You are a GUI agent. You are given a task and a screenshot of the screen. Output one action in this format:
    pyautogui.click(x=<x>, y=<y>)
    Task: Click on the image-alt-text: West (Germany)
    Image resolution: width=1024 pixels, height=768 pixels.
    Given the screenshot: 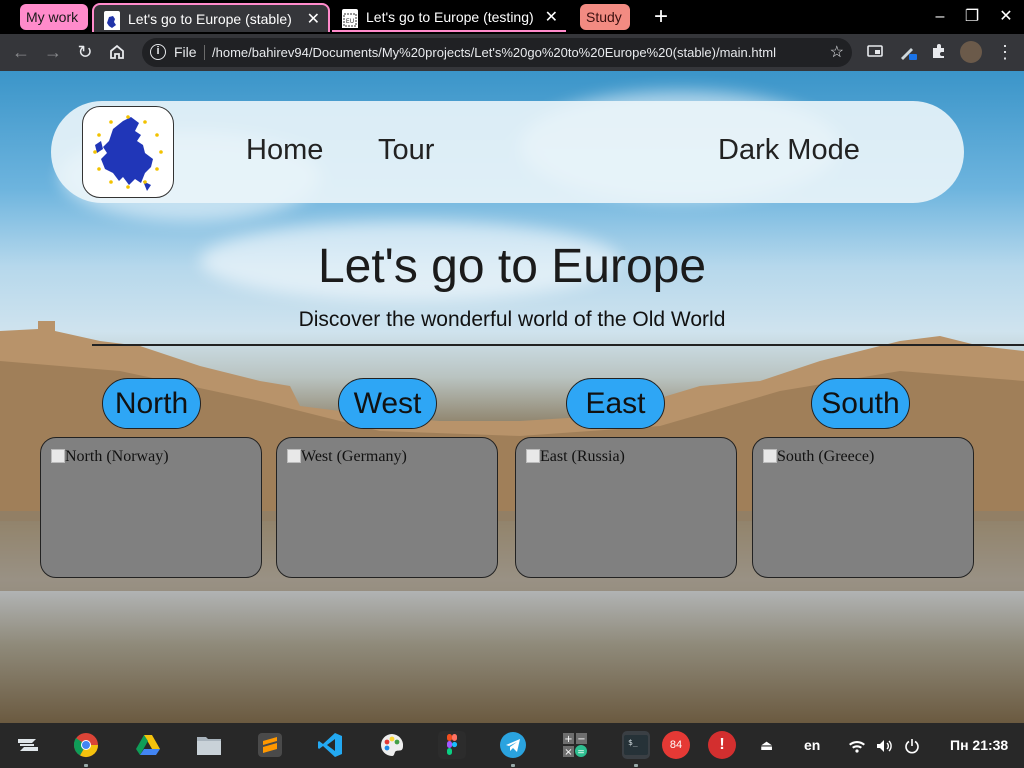 What is the action you would take?
    pyautogui.click(x=354, y=456)
    